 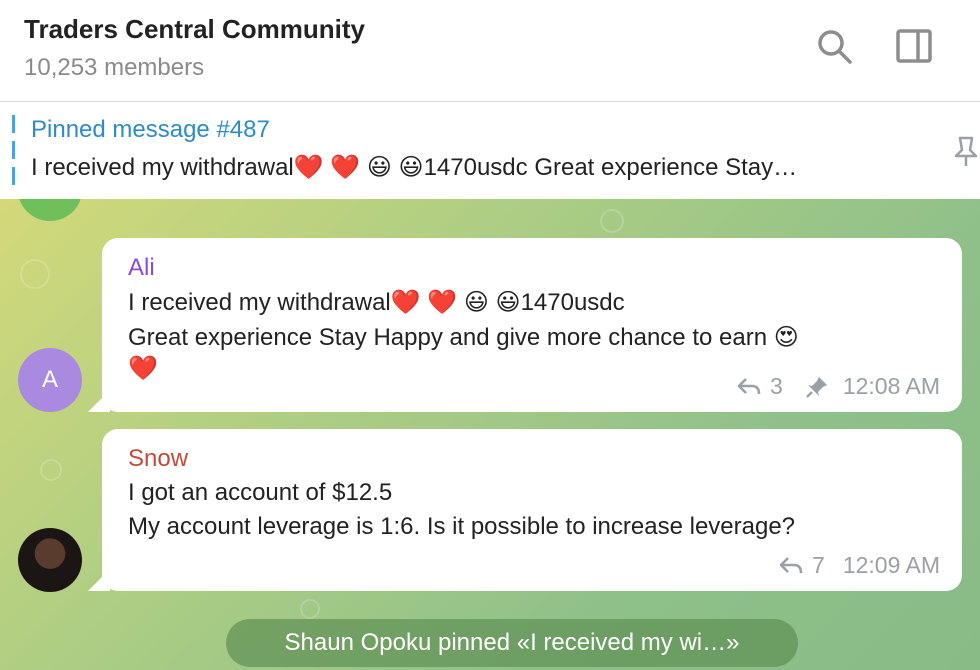 What do you see at coordinates (838, 386) in the screenshot?
I see `message-meta: 3 12:08 AM` at bounding box center [838, 386].